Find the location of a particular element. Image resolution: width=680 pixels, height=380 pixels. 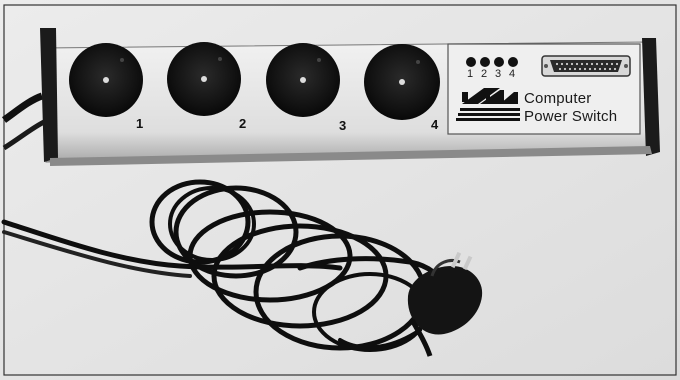

socket-label-2: 2 is located at coordinates (243, 123).